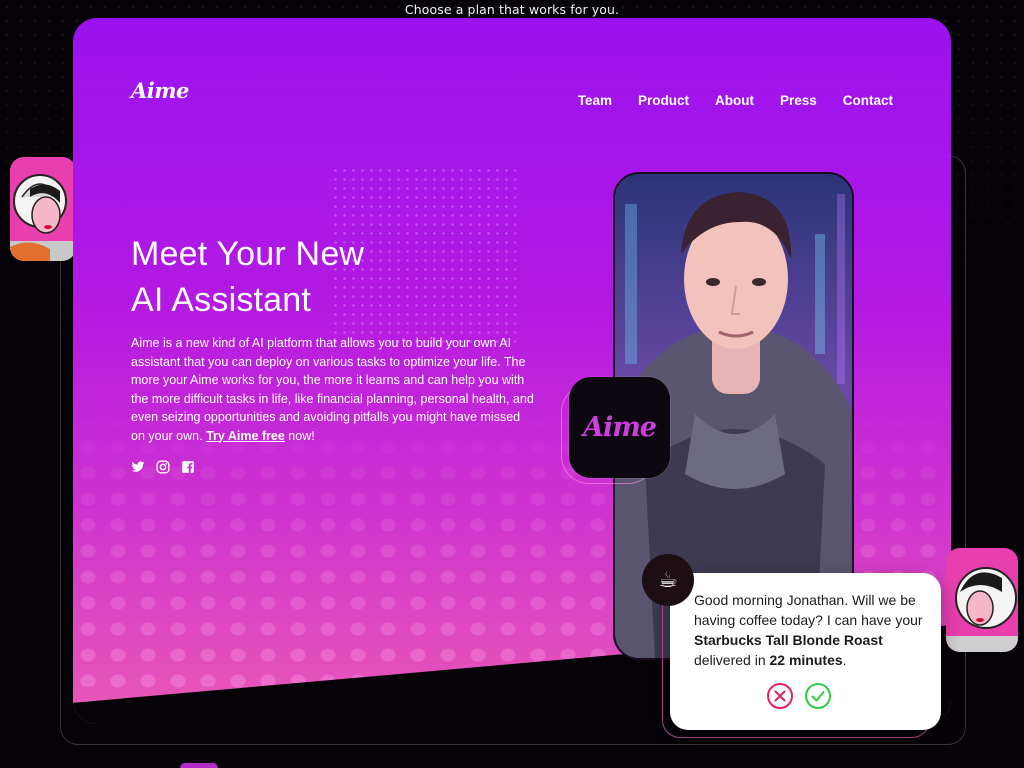 Image resolution: width=1024 pixels, height=768 pixels. What do you see at coordinates (844, 660) in the screenshot?
I see `chat-text-part-3: .` at bounding box center [844, 660].